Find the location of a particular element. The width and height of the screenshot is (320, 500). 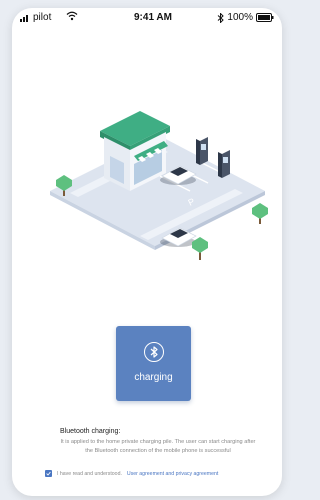

info-title: Bluetooth charging: is located at coordinates (90, 431).